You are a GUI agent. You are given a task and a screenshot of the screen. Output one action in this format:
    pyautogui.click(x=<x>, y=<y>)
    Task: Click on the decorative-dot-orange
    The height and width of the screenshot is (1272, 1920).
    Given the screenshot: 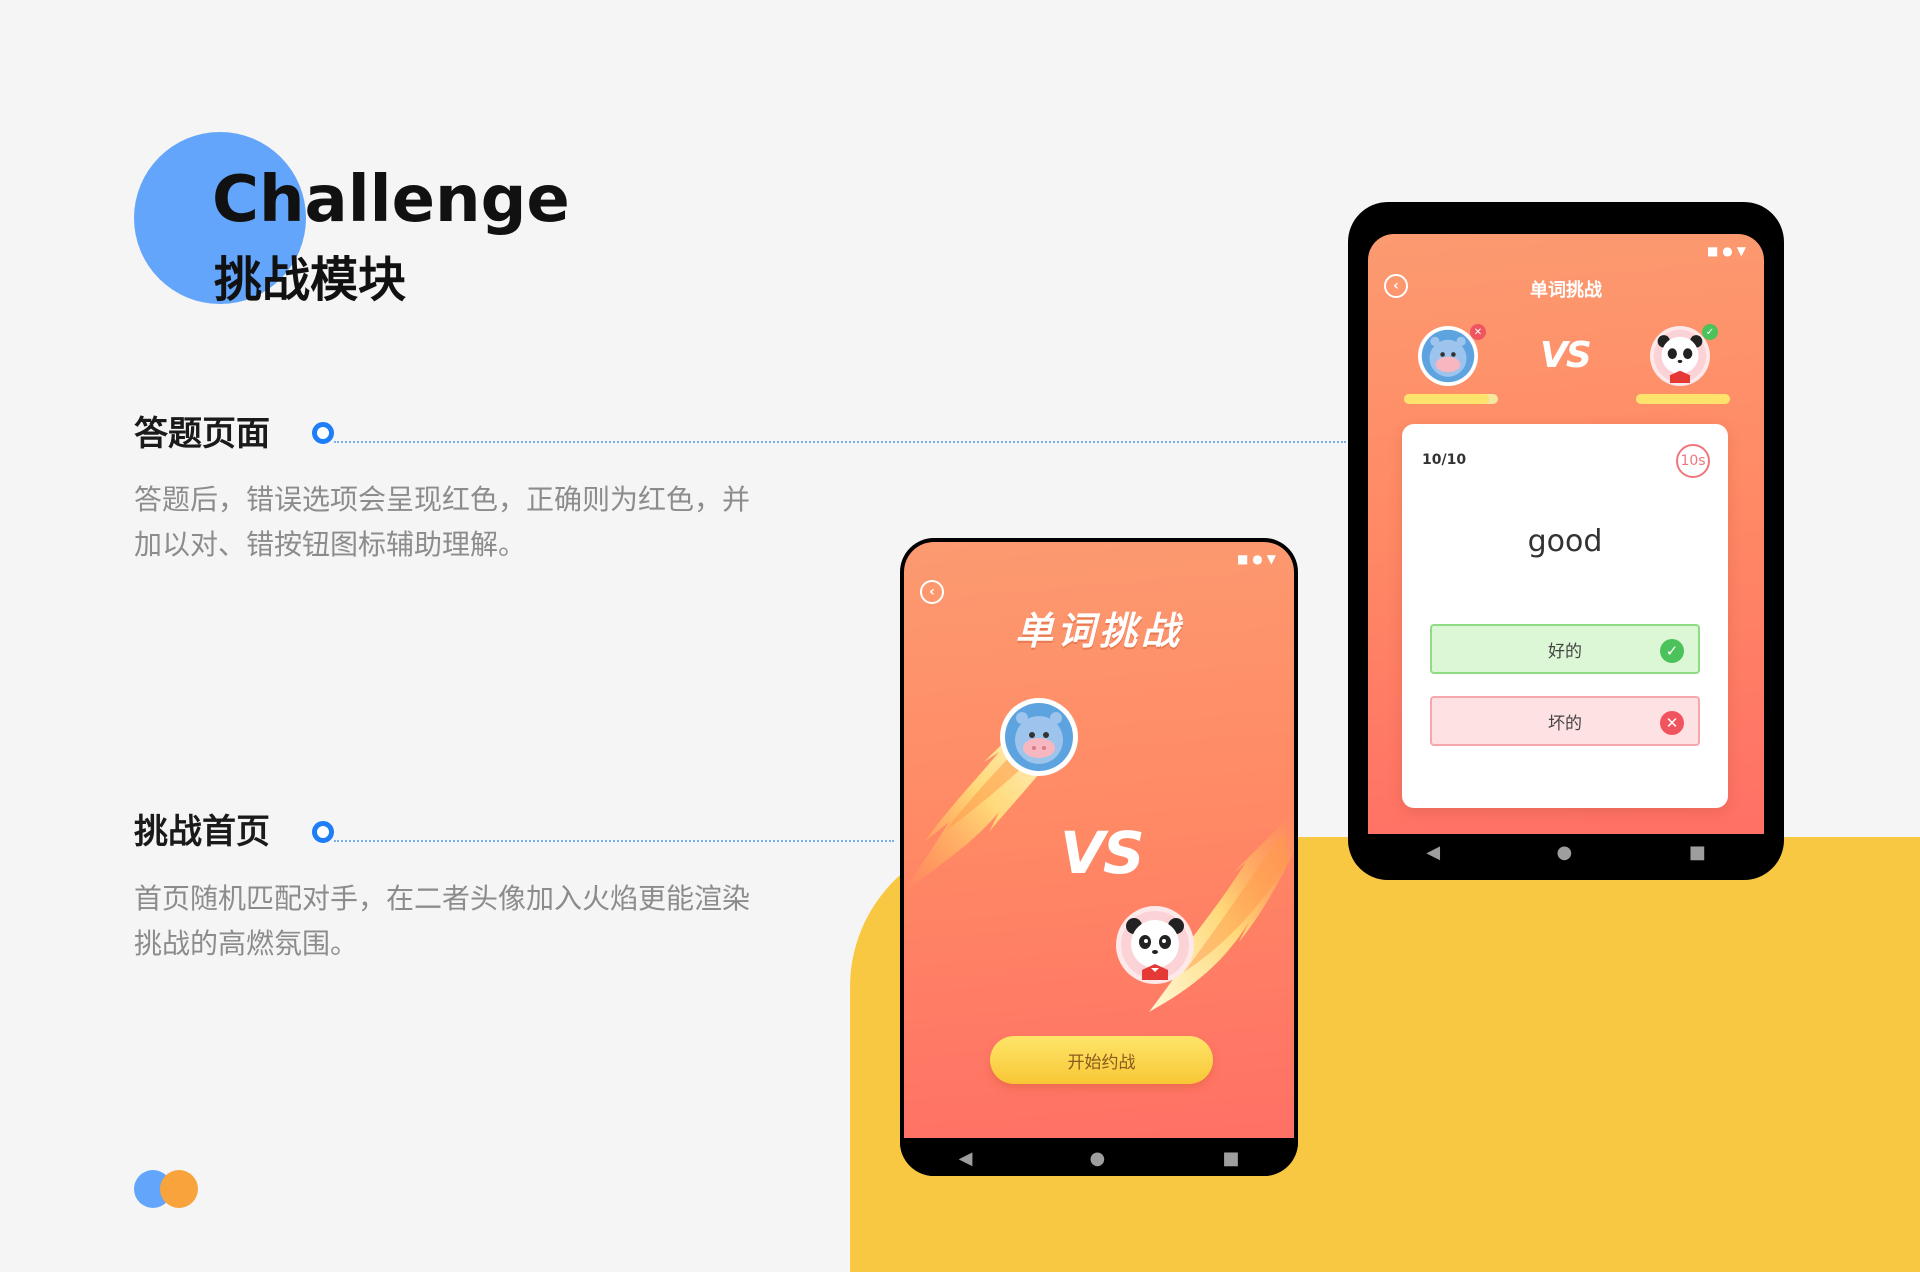 What is the action you would take?
    pyautogui.click(x=179, y=1189)
    